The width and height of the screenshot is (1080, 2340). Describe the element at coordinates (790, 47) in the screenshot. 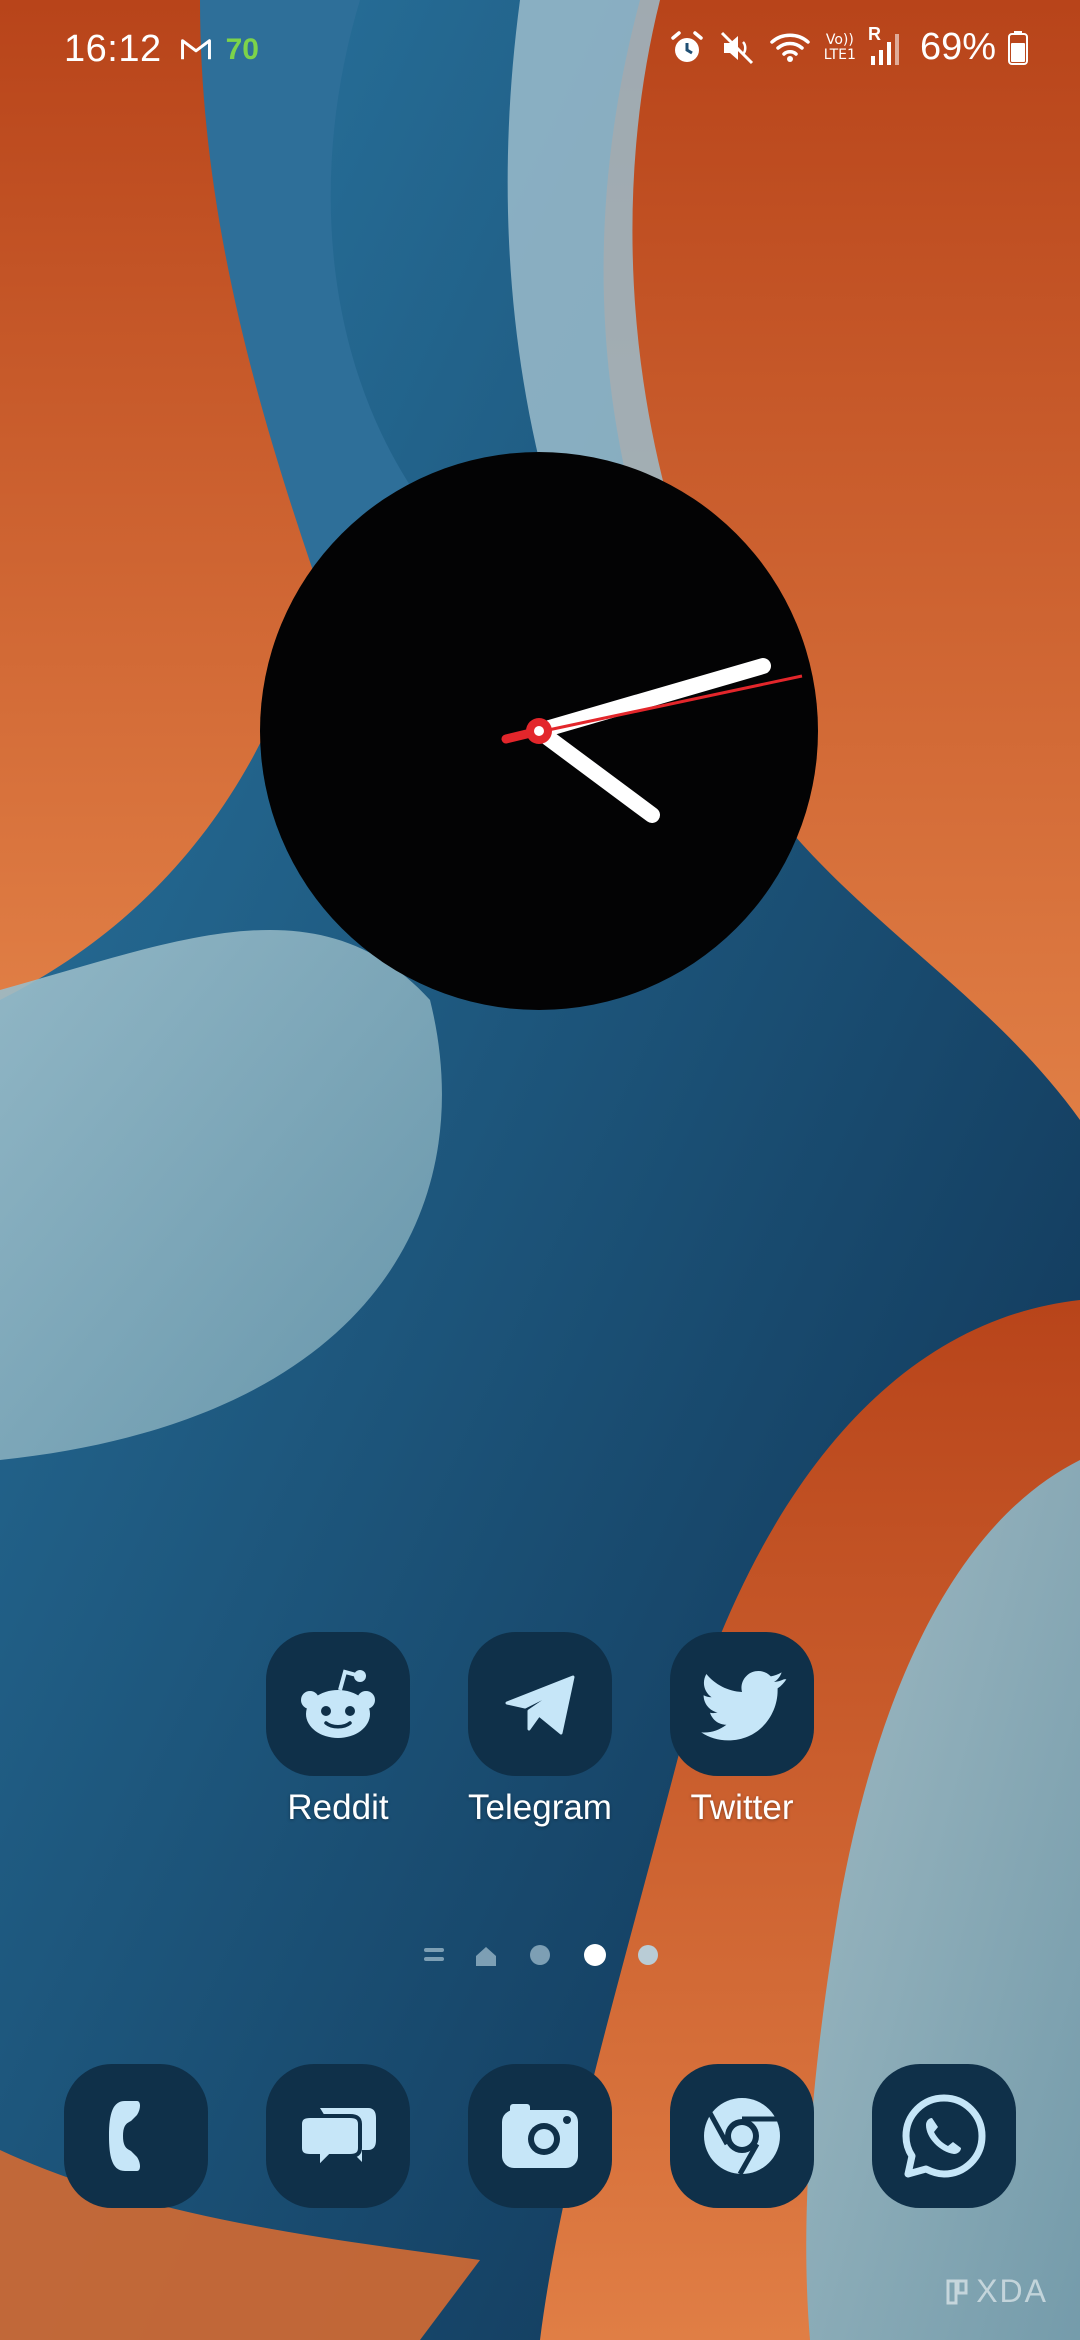

I see `wifi-icon` at that location.